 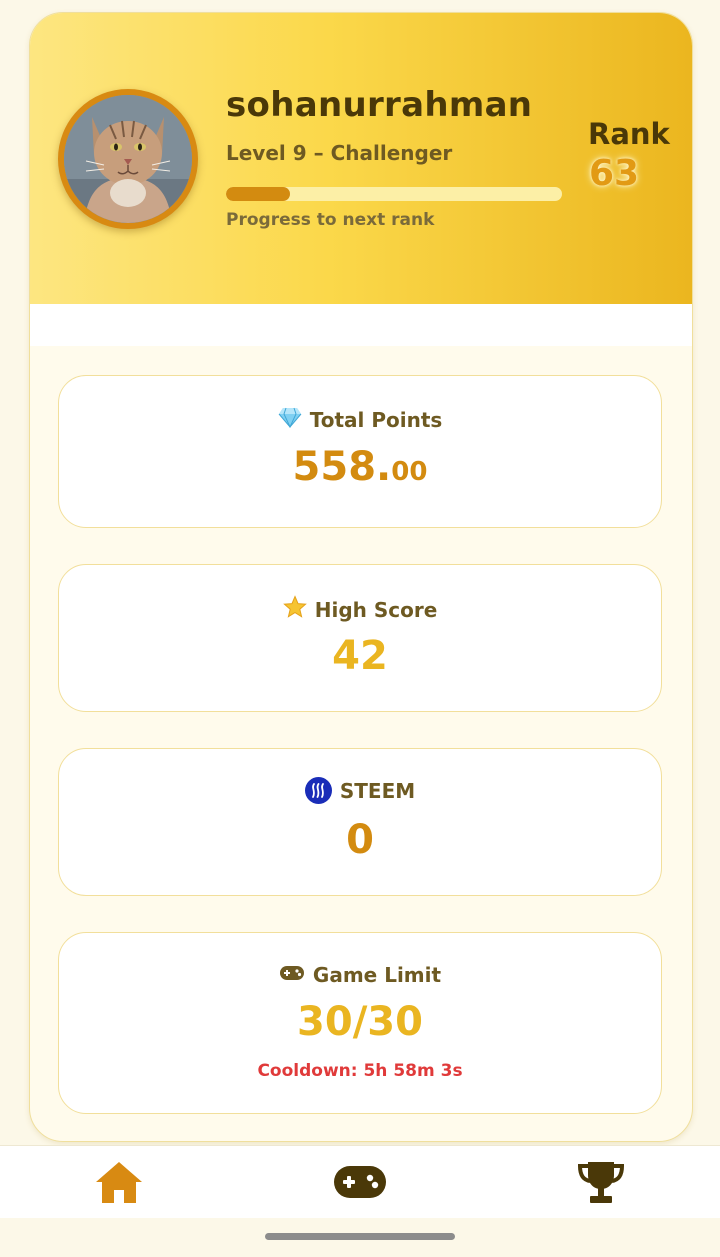 I want to click on progress-label: Progress to next rank, so click(x=330, y=220).